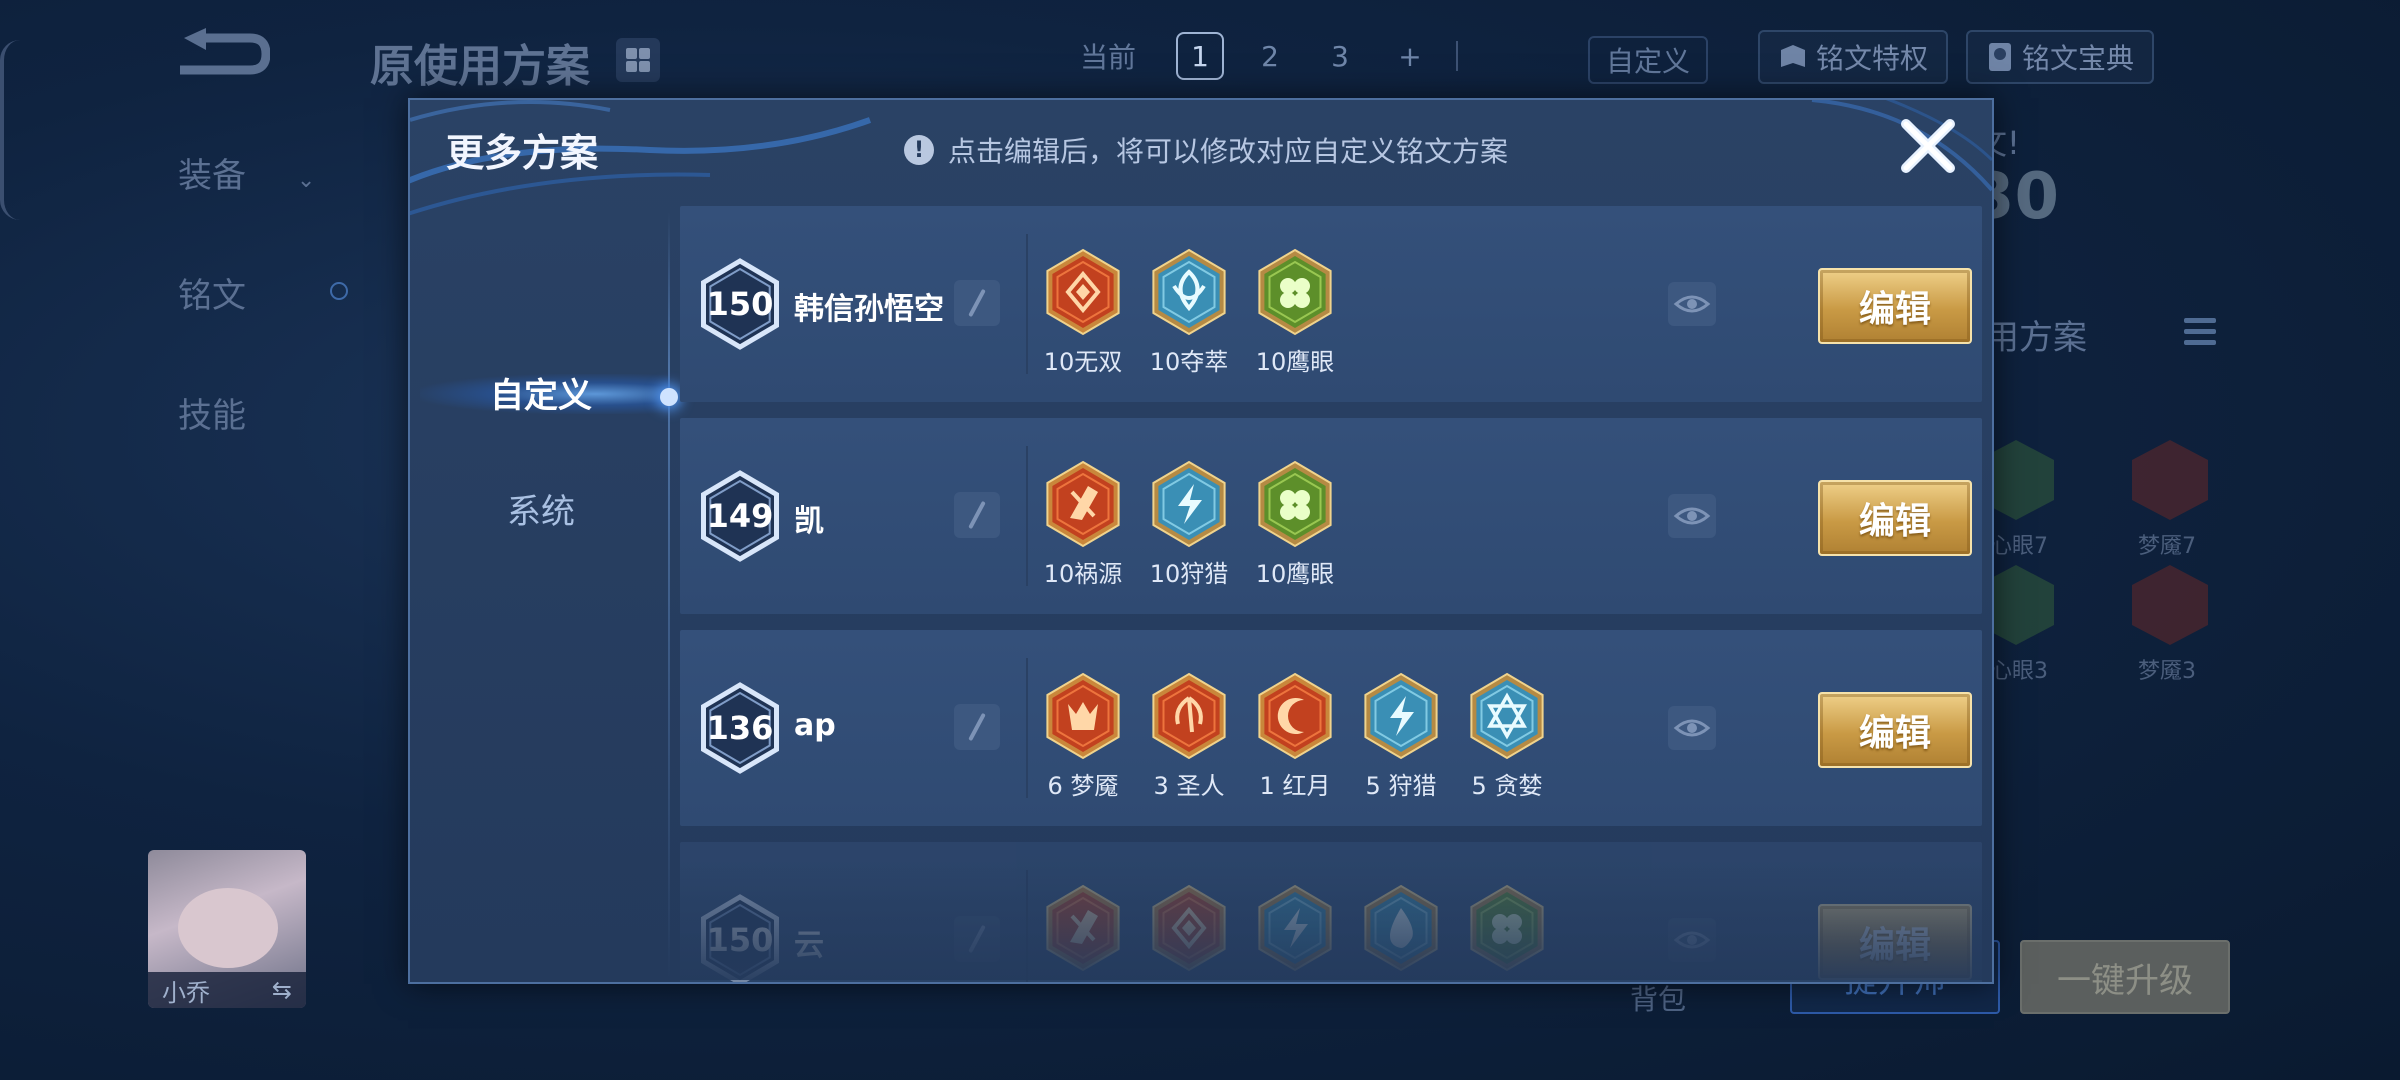 The image size is (2400, 1080). I want to click on plan-row: 150 云 编辑, so click(1331, 912).